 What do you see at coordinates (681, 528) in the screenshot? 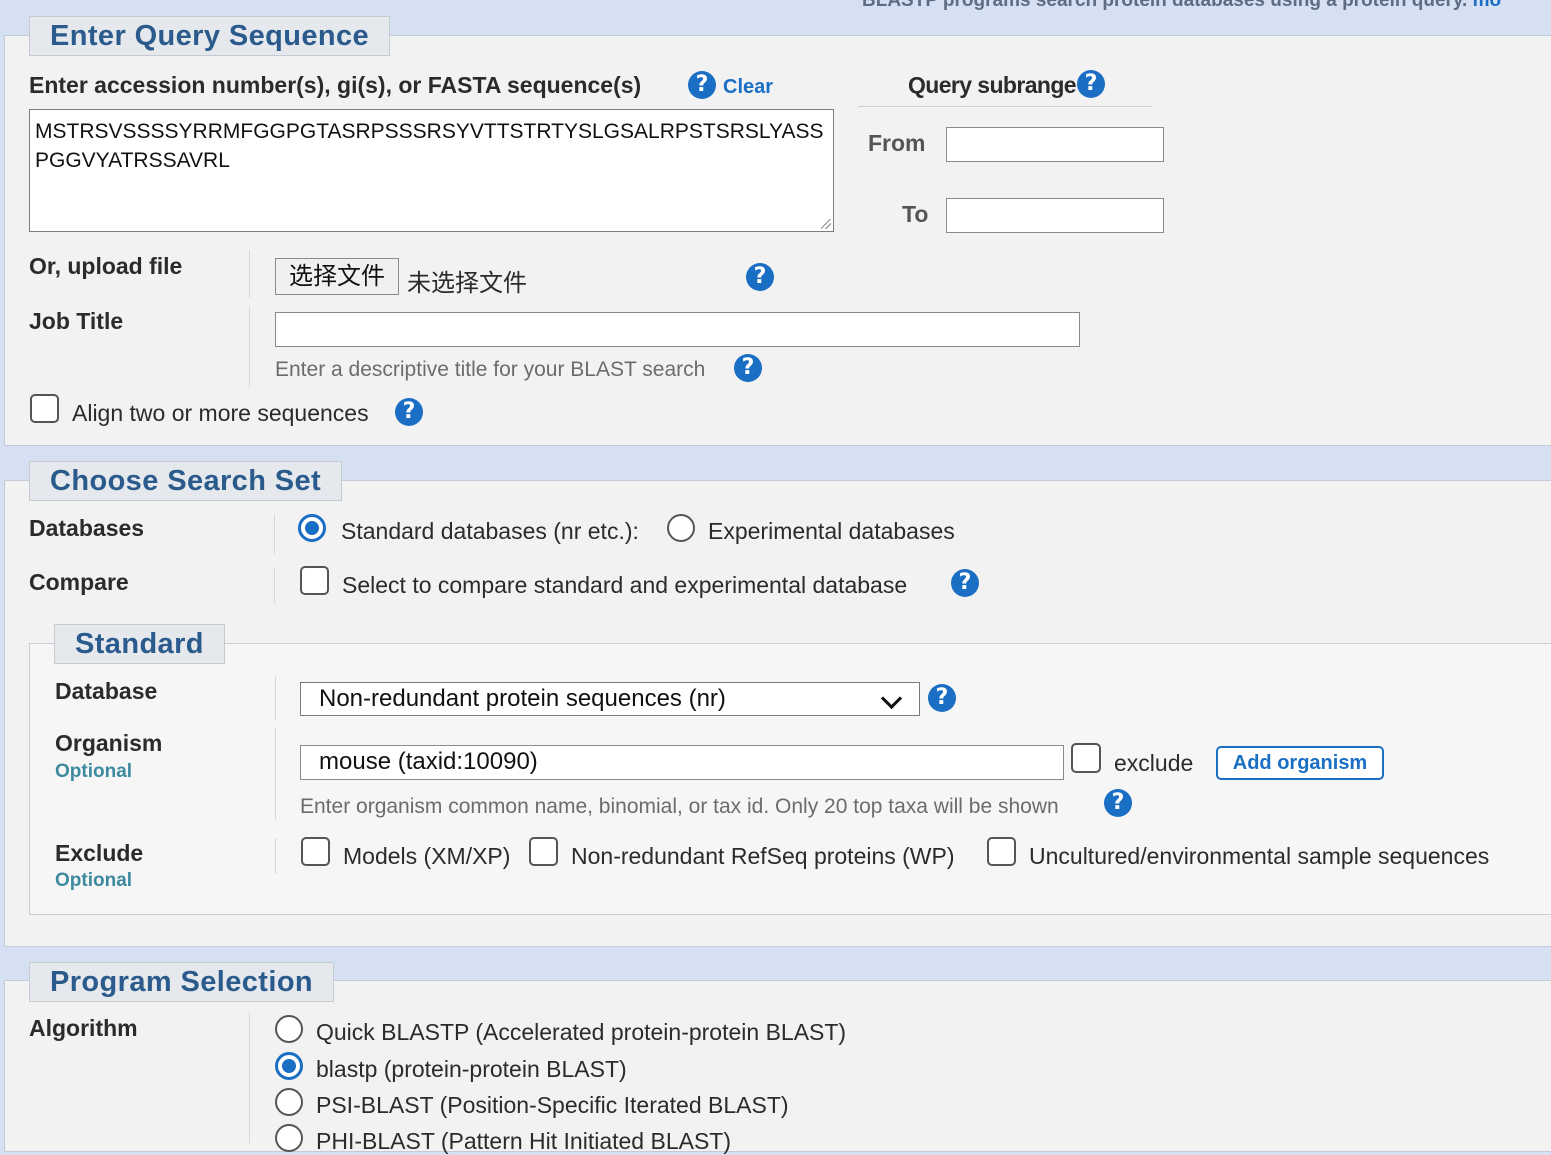
I see `experimental-databases-radio` at bounding box center [681, 528].